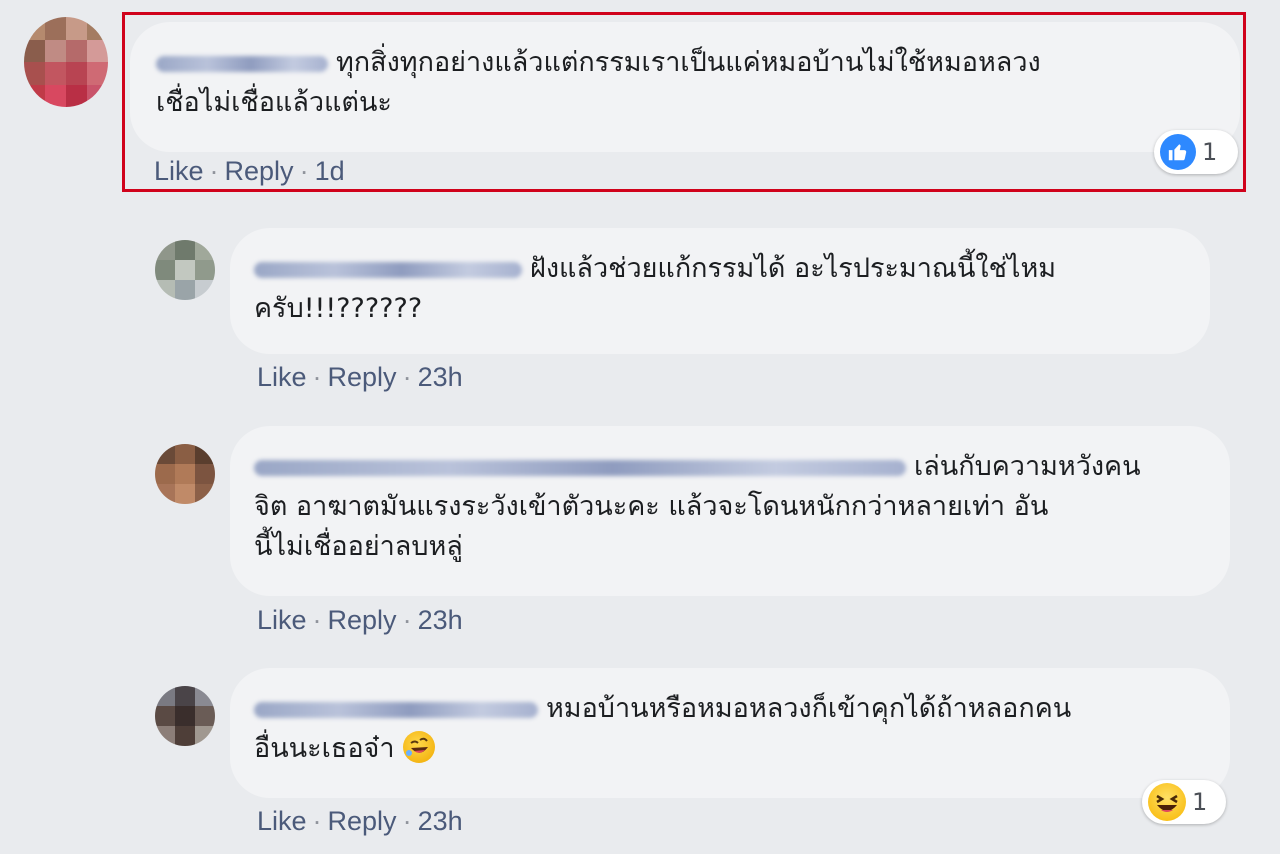 This screenshot has width=1280, height=854. Describe the element at coordinates (809, 708) in the screenshot. I see `comment-text: หมอบ้านหรือหมอหลวงก็เข้าคุกได้ถ้าหลอกคน` at that location.